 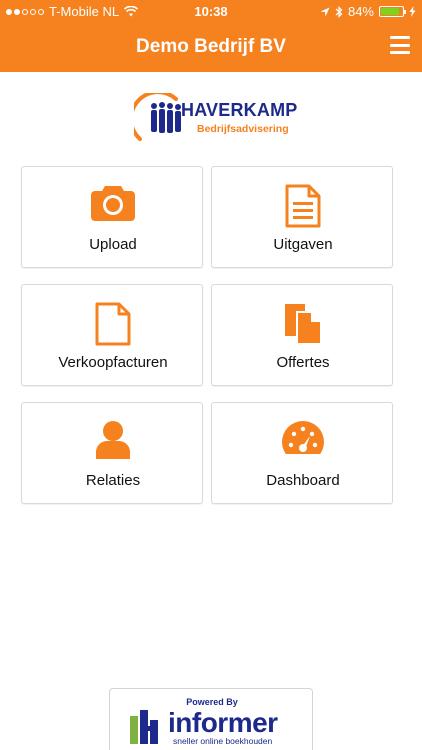 What do you see at coordinates (303, 206) in the screenshot?
I see `document-lines-icon` at bounding box center [303, 206].